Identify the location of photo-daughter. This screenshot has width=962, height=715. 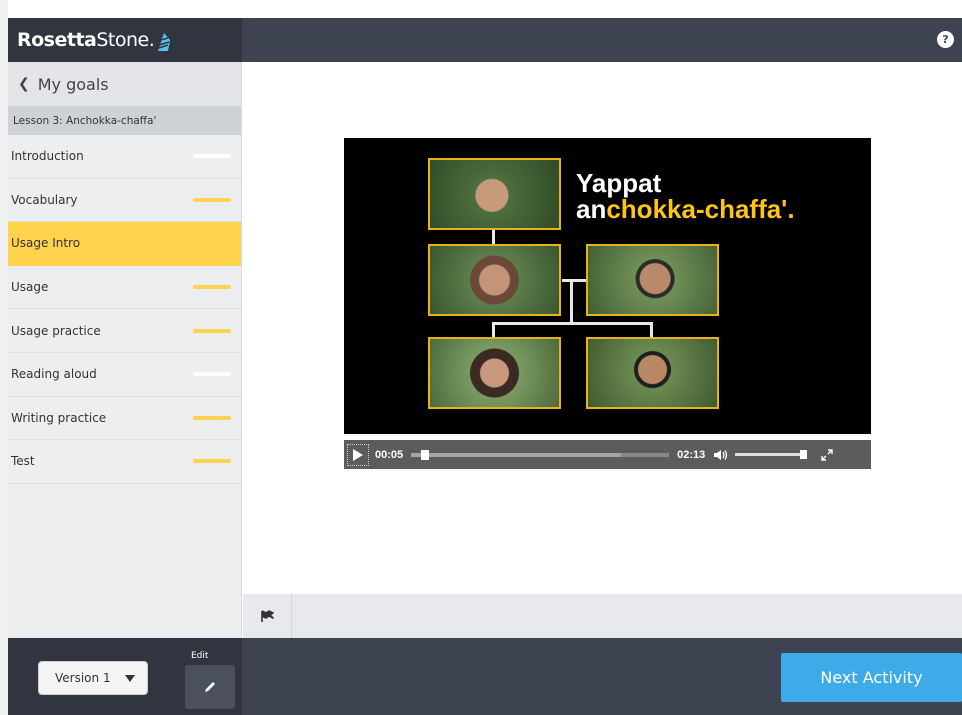
(494, 373).